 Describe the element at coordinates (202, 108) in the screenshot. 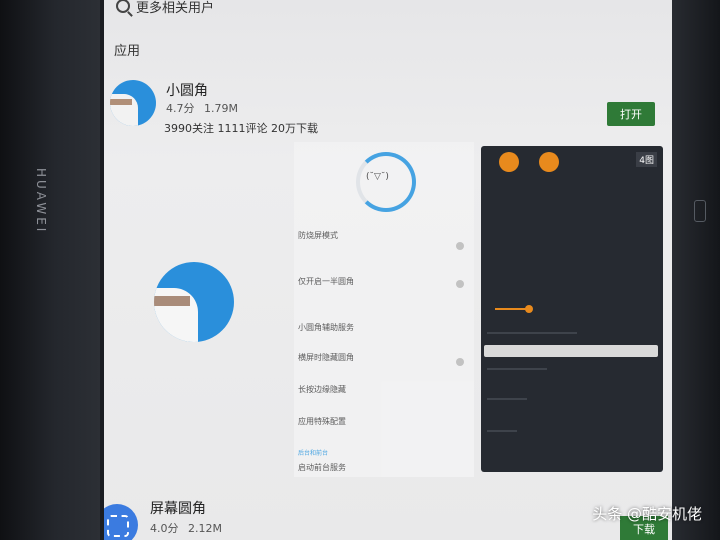

I see `app-meta: 4.7分 1.79M` at that location.